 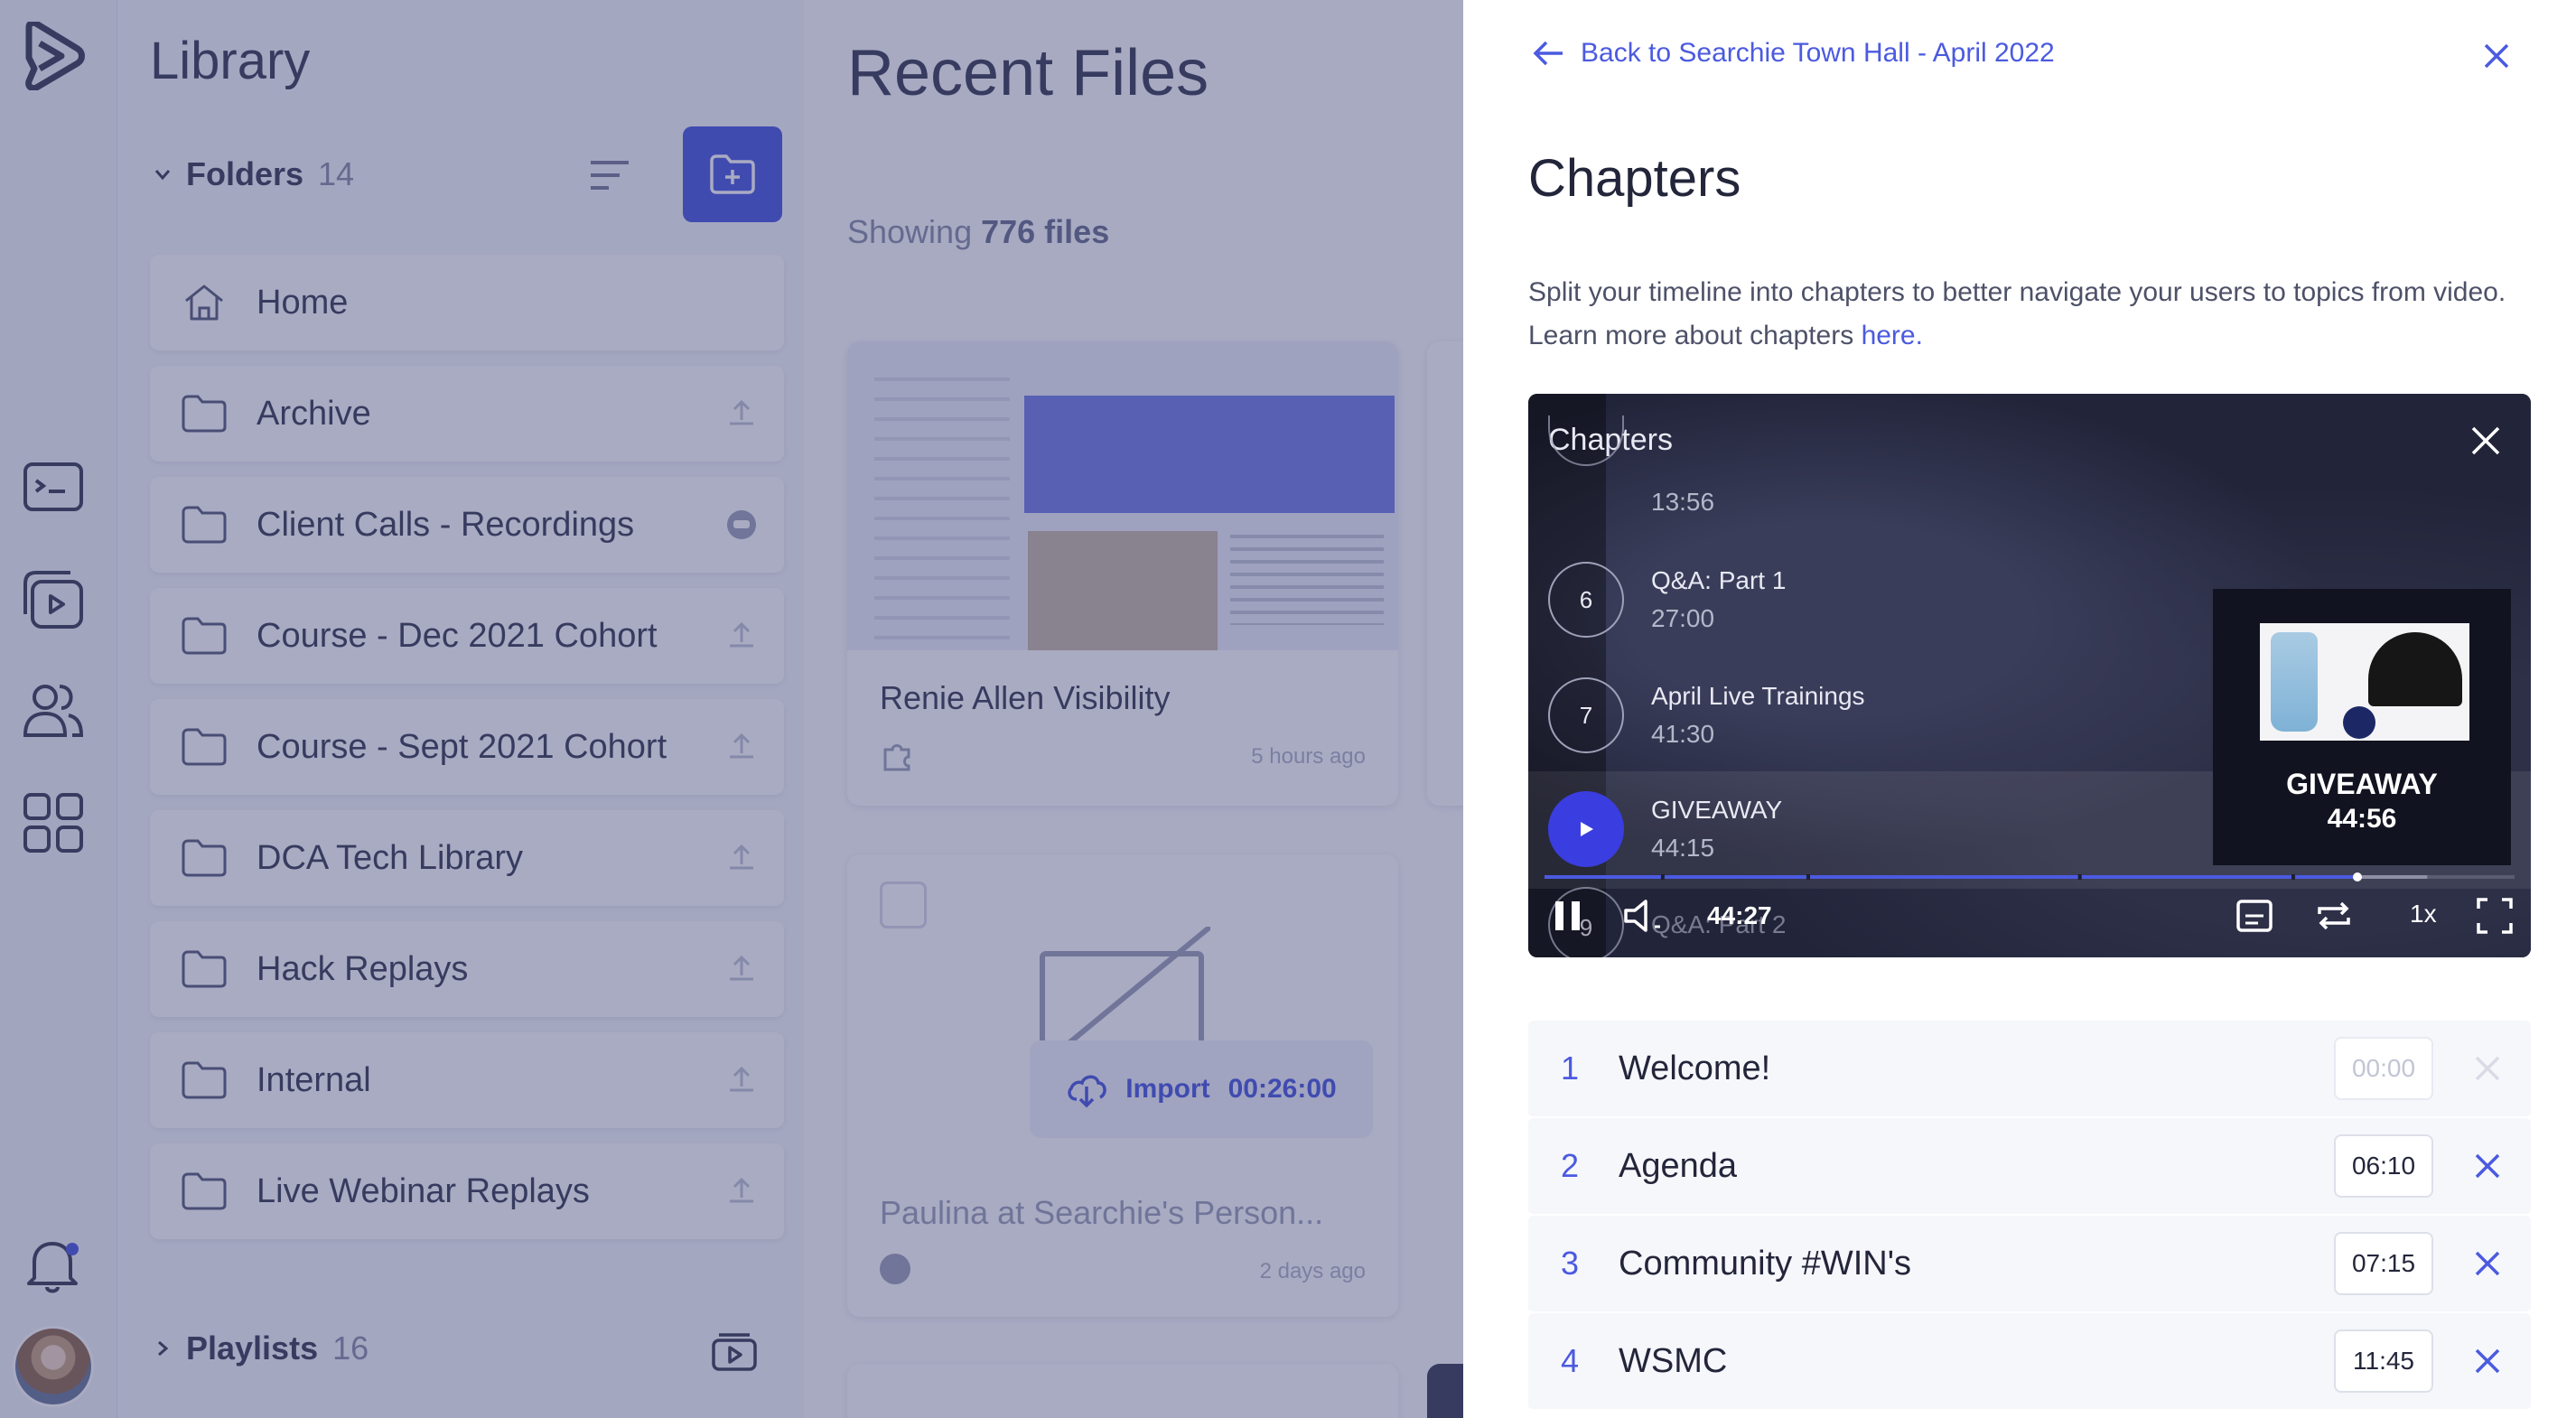 What do you see at coordinates (903, 905) in the screenshot?
I see `select-checkbox` at bounding box center [903, 905].